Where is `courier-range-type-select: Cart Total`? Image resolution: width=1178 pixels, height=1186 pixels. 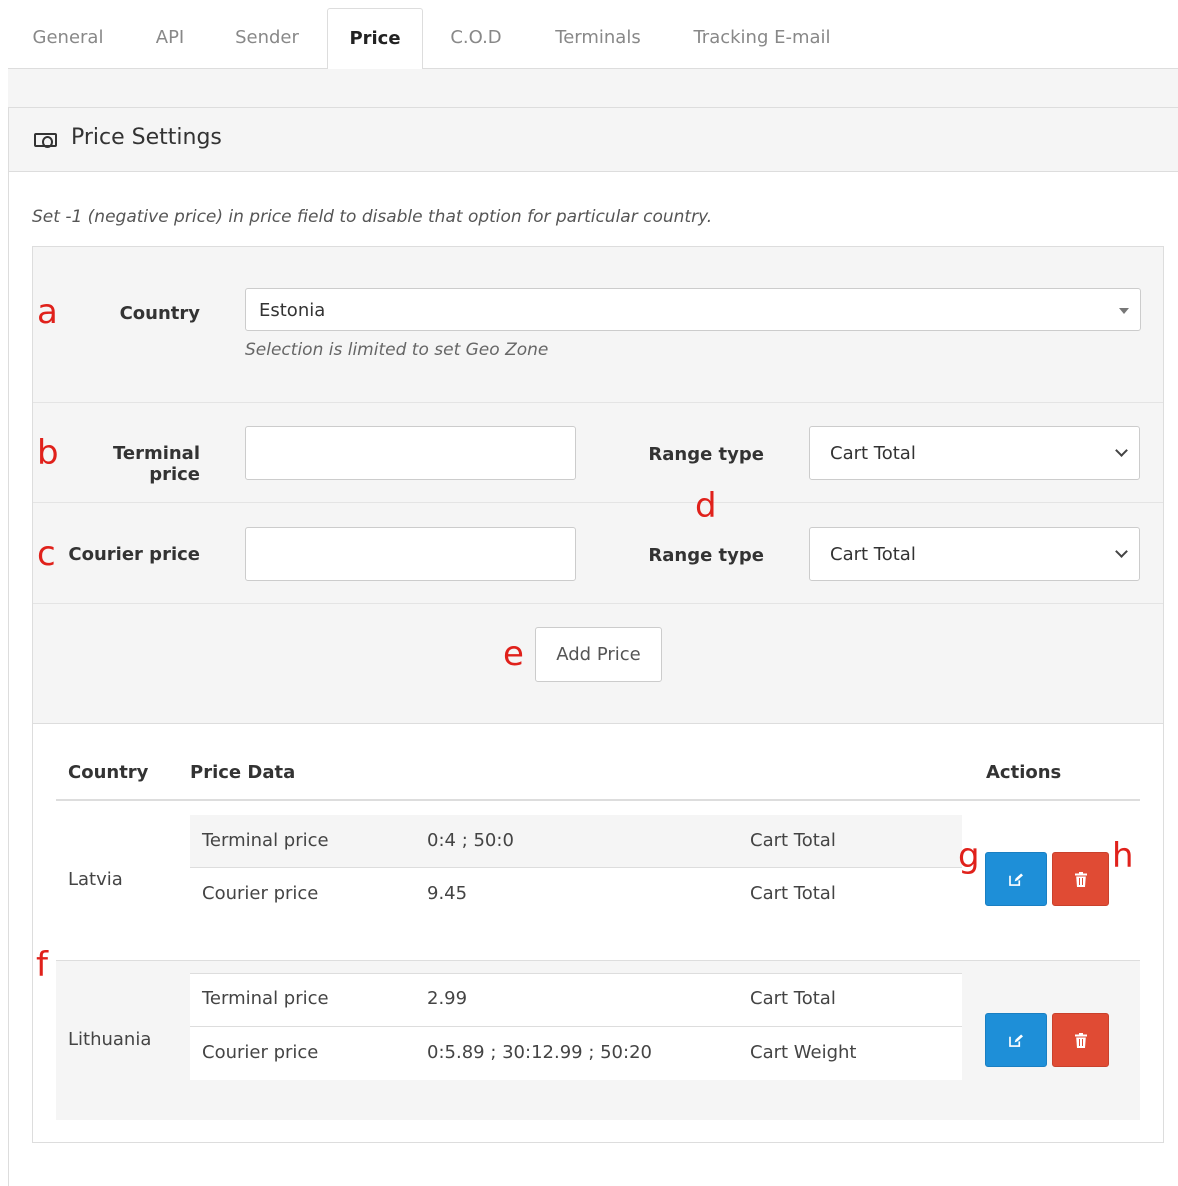 courier-range-type-select: Cart Total is located at coordinates (974, 554).